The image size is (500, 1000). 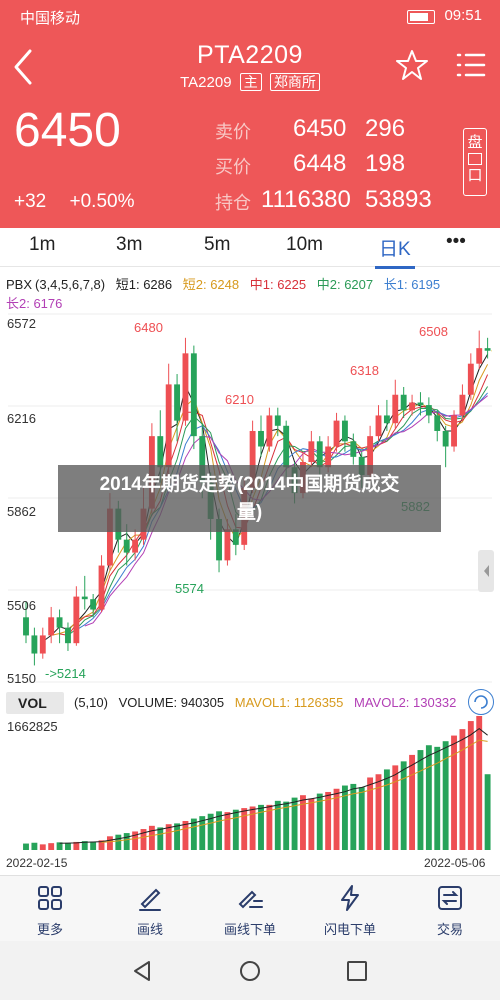 I want to click on toolbar-more-label: 更多, so click(x=49, y=929).